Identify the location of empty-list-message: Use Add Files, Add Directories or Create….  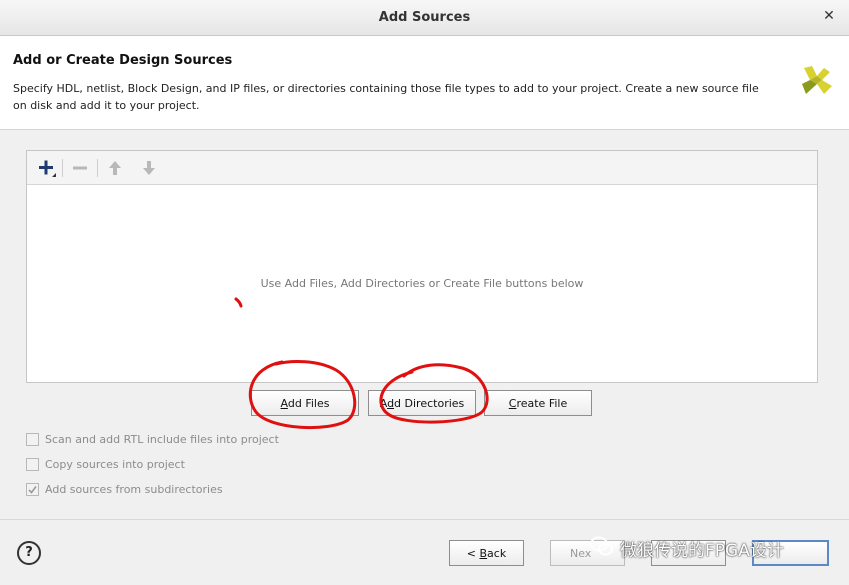
(422, 283).